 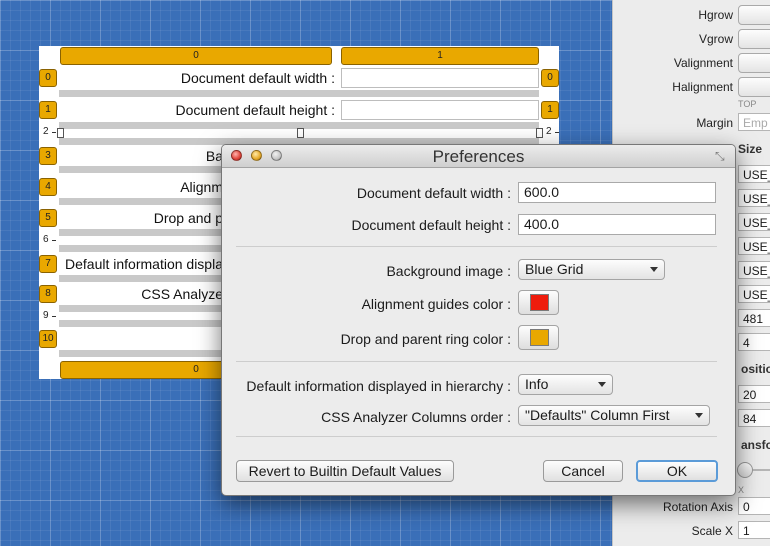 I want to click on revert-defaults-button: Revert to Builtin Default Values, so click(x=345, y=471).